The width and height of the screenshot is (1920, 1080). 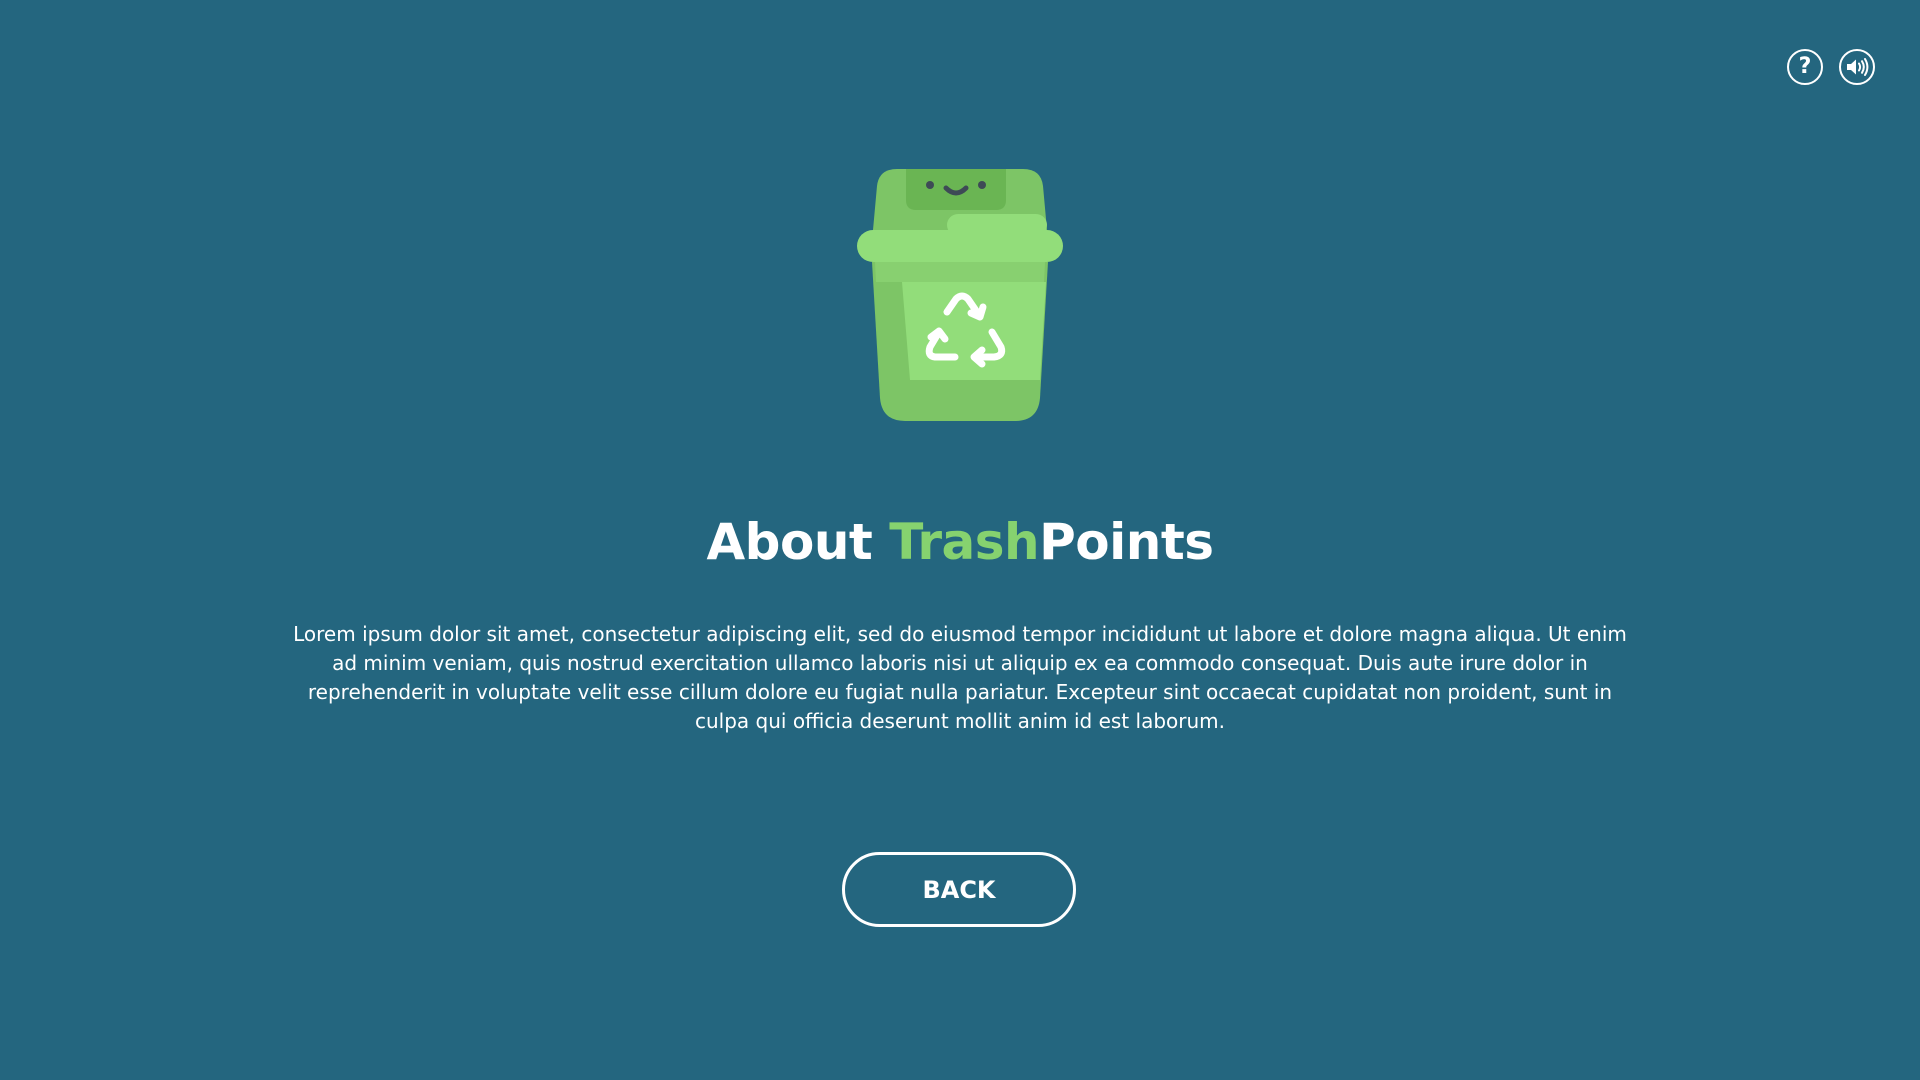 I want to click on help-button: ?, so click(x=1805, y=67).